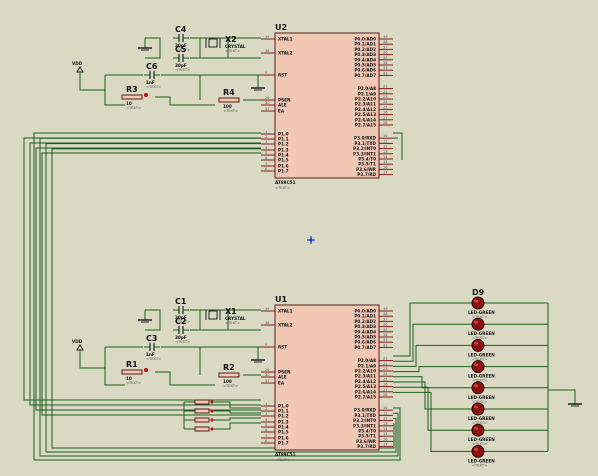  What do you see at coordinates (266, 142) in the screenshot?
I see `pin-number: 3` at bounding box center [266, 142].